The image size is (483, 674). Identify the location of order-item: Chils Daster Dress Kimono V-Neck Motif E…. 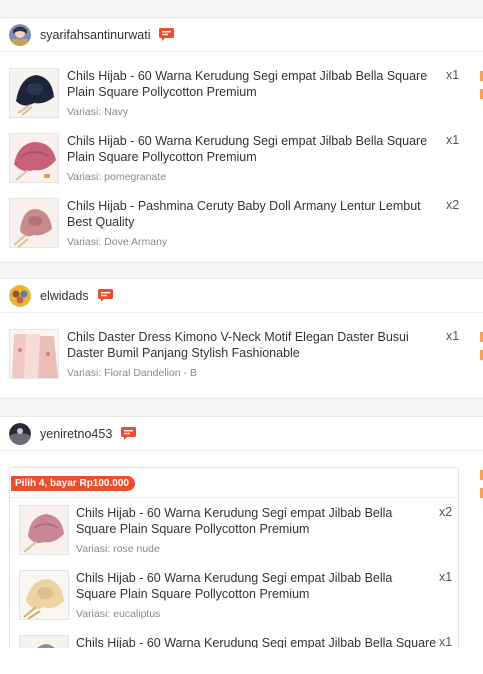
(241, 361).